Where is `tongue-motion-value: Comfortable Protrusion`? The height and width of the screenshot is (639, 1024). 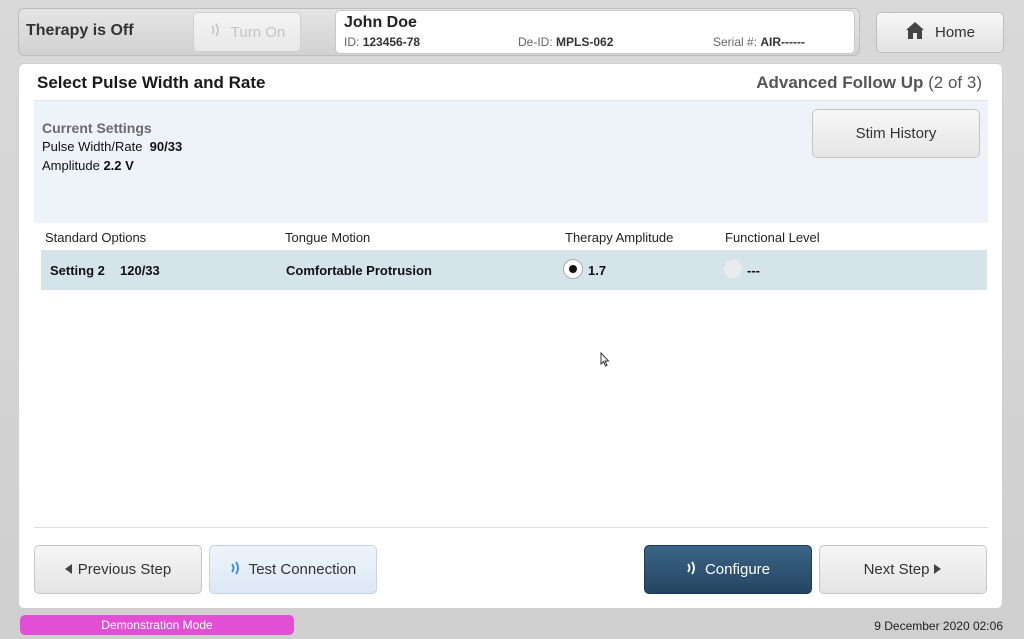
tongue-motion-value: Comfortable Protrusion is located at coordinates (359, 270).